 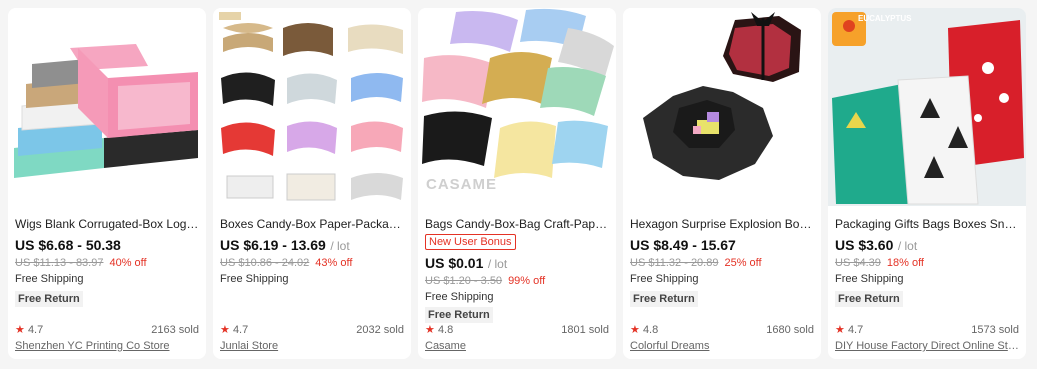 I want to click on price-row: US $6.68 - 50.38, so click(x=107, y=245).